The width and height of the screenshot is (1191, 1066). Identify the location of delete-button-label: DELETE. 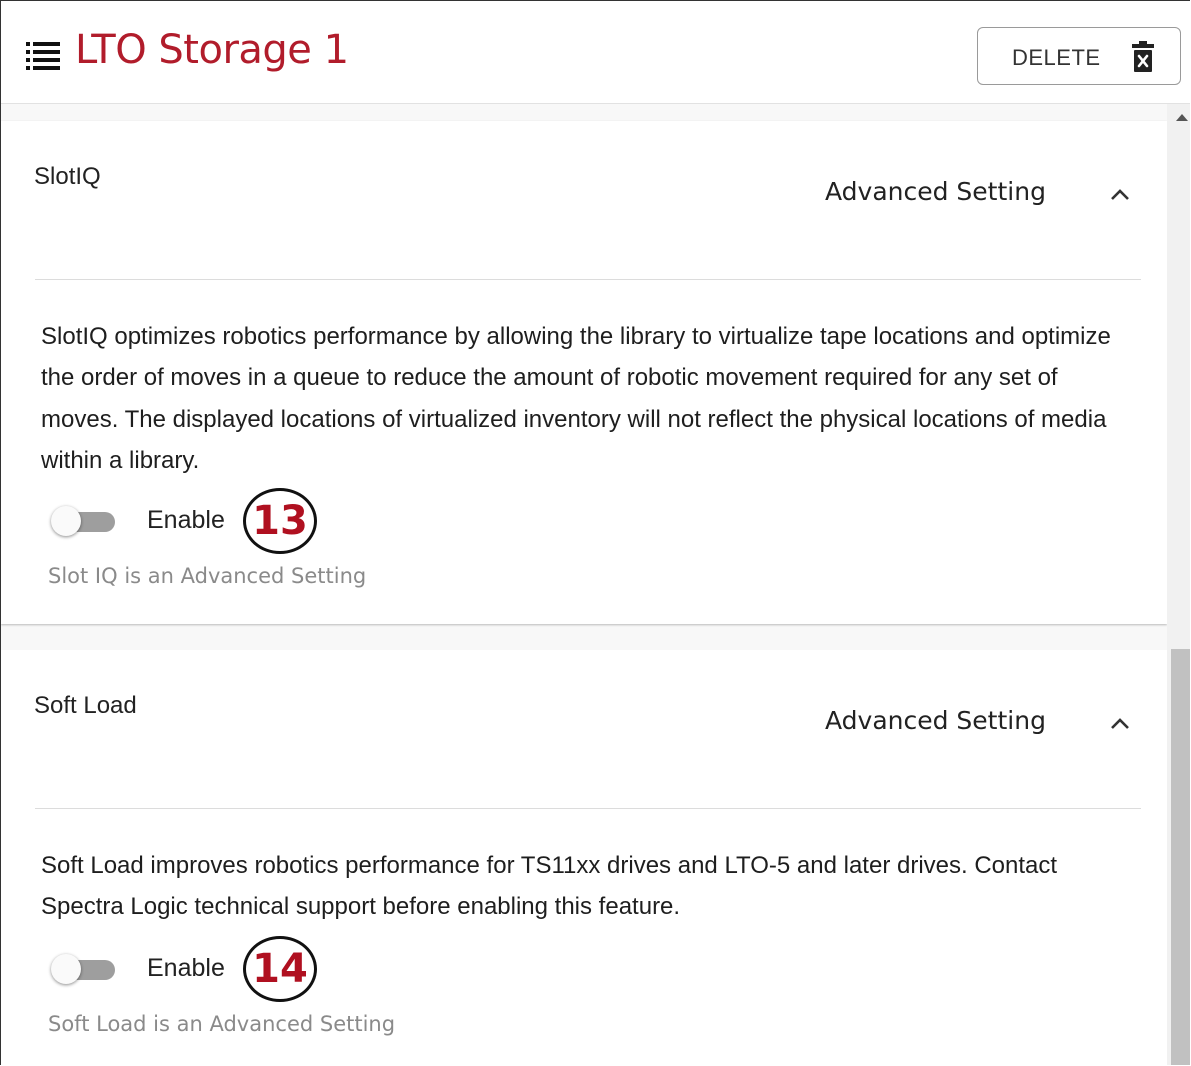
(1056, 57).